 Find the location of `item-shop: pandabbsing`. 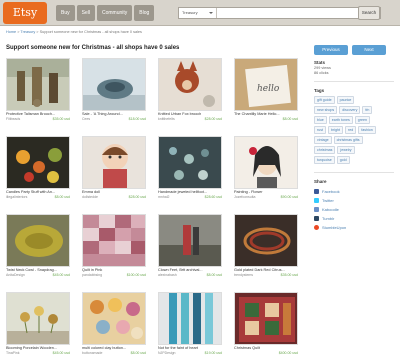

item-shop: pandabbsing is located at coordinates (92, 275).